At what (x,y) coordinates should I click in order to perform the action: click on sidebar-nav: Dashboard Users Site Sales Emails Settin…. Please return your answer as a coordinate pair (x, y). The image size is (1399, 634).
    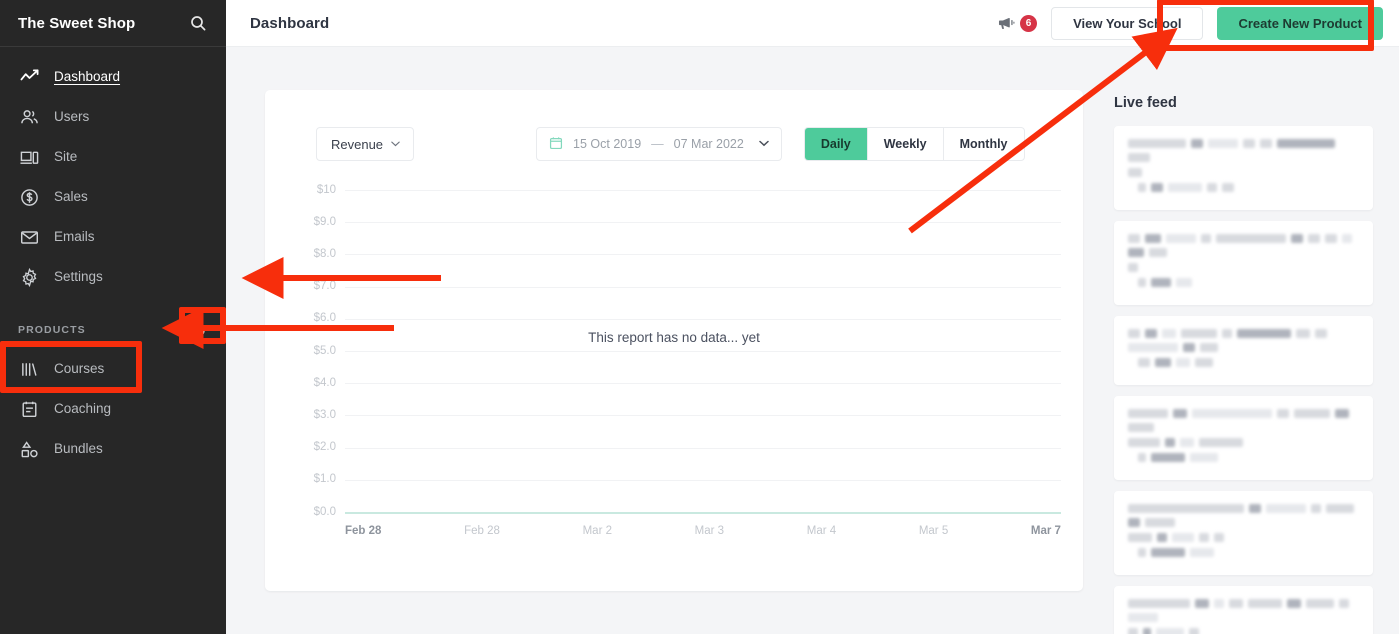
    Looking at the image, I should click on (113, 258).